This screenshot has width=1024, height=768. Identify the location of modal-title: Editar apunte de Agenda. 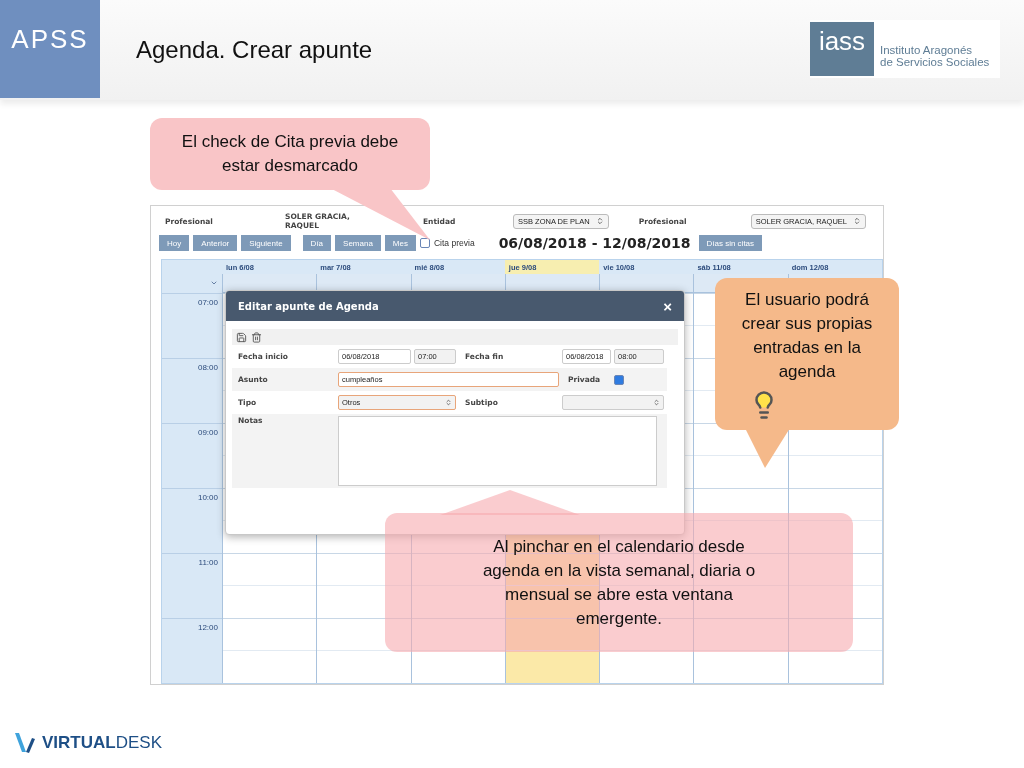
(308, 306).